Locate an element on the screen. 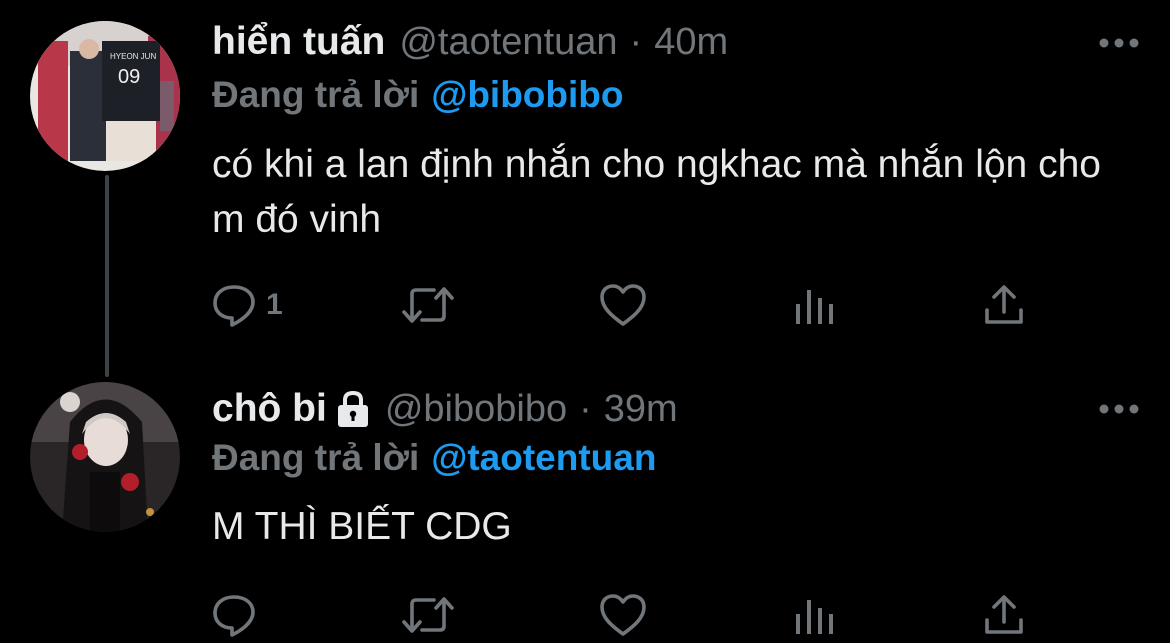 Image resolution: width=1170 pixels, height=643 pixels. tweet-header: chô bi @bibobibo · 39m is located at coordinates (445, 409).